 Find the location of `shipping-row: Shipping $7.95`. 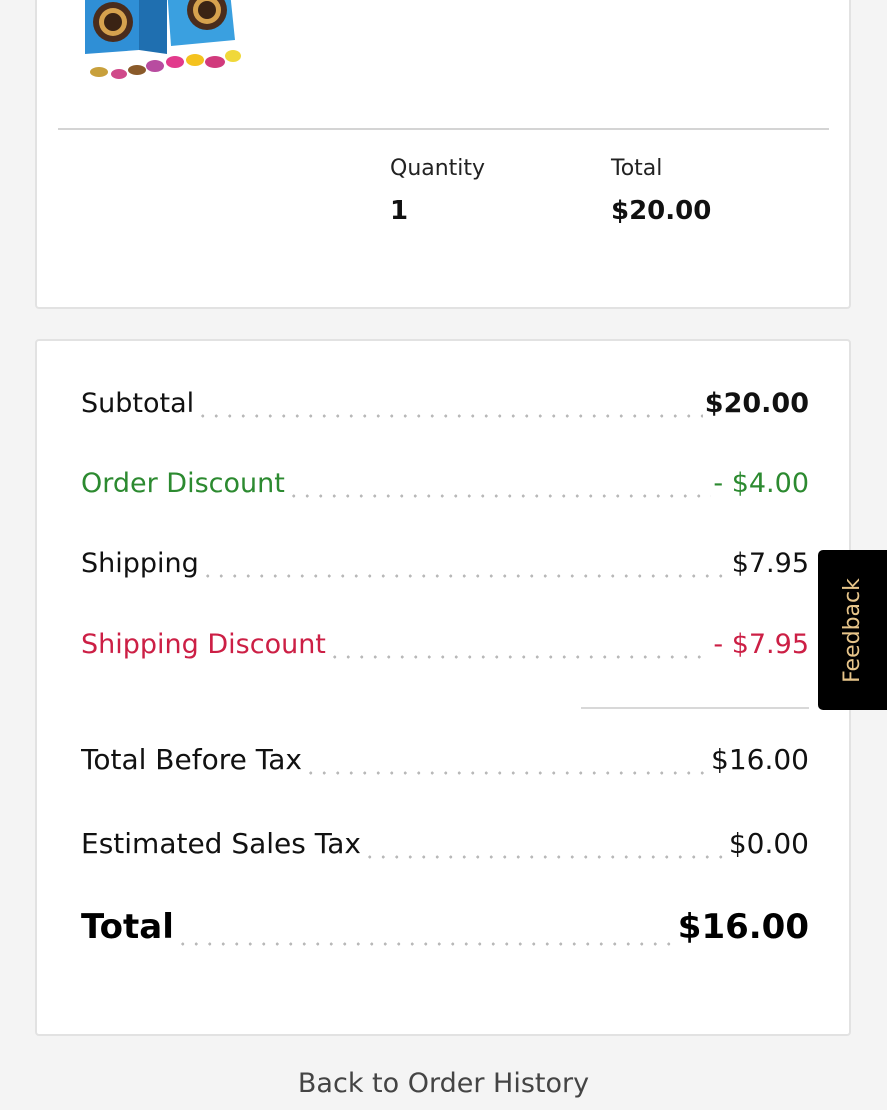

shipping-row: Shipping $7.95 is located at coordinates (445, 563).